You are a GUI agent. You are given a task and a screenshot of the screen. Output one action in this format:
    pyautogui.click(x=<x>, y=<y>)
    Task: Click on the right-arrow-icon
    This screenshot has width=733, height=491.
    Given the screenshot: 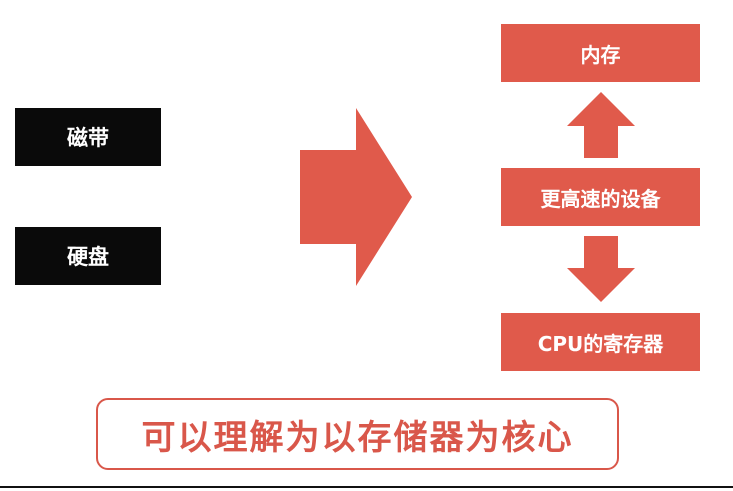 What is the action you would take?
    pyautogui.click(x=356, y=197)
    